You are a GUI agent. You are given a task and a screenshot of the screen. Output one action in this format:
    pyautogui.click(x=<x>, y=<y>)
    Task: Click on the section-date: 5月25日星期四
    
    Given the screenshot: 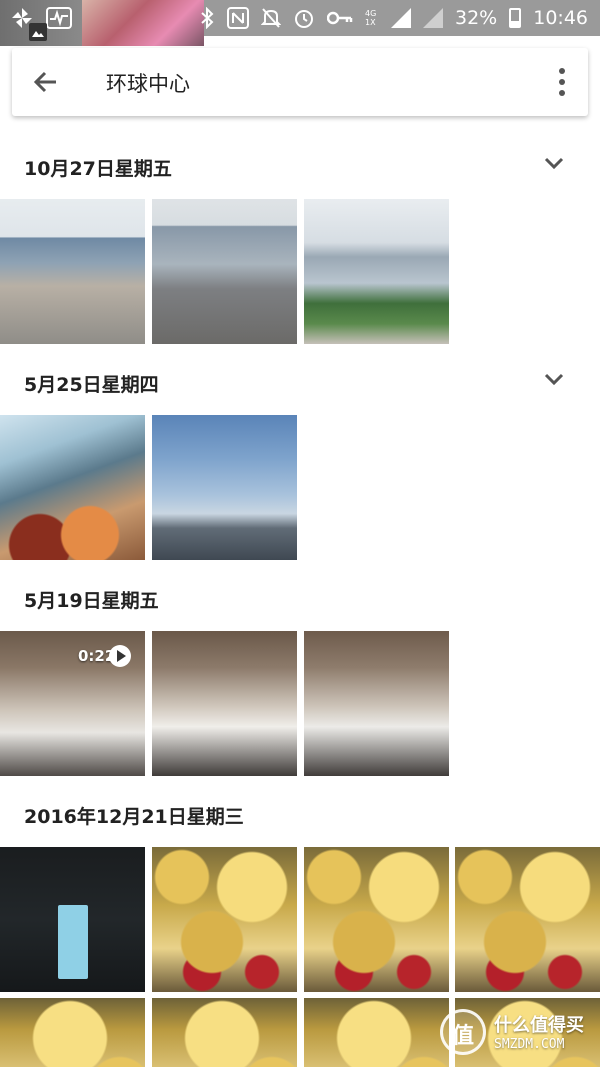 What is the action you would take?
    pyautogui.click(x=91, y=385)
    